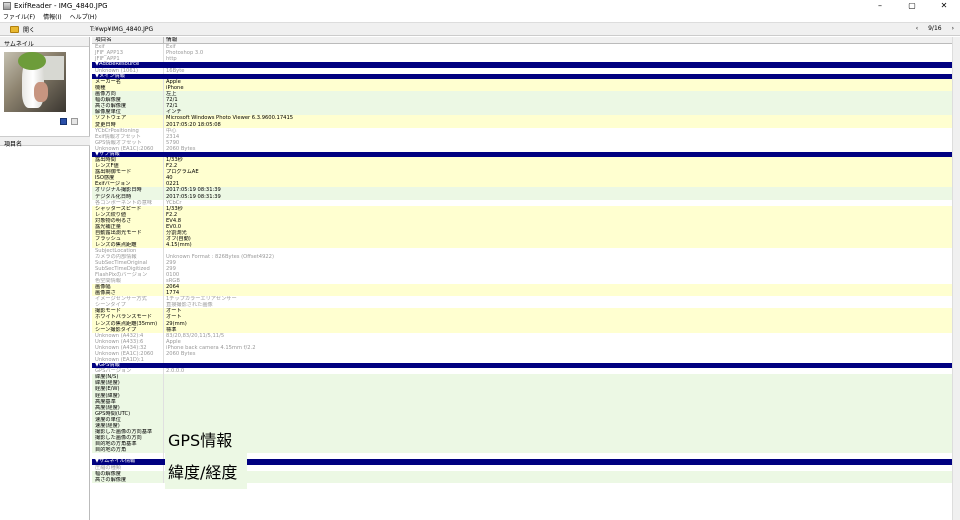 The width and height of the screenshot is (960, 520). Describe the element at coordinates (956, 278) in the screenshot. I see `vertical-scrollbar` at that location.